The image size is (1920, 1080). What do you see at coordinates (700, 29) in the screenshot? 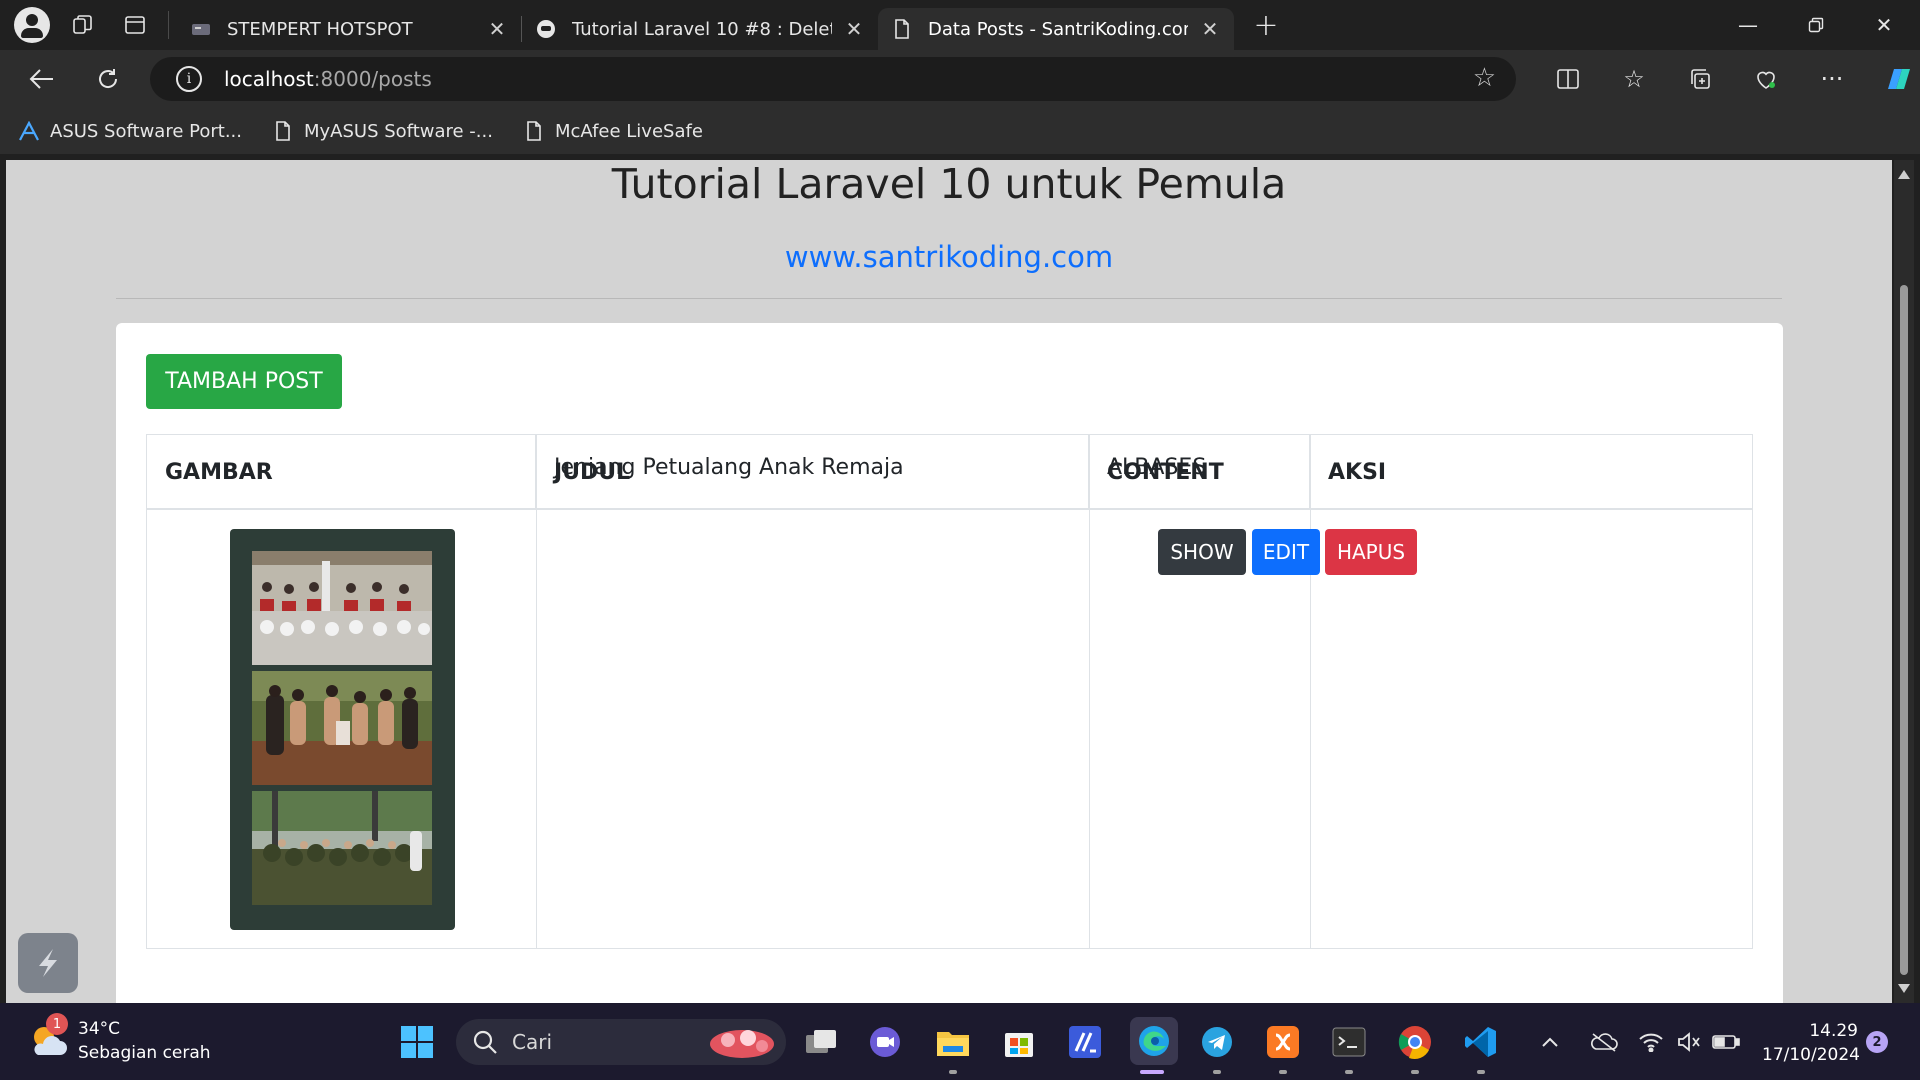
I see `tab-tutorial-laravel: Tutorial Laravel 10 #8 : Delete Dat ✕` at bounding box center [700, 29].